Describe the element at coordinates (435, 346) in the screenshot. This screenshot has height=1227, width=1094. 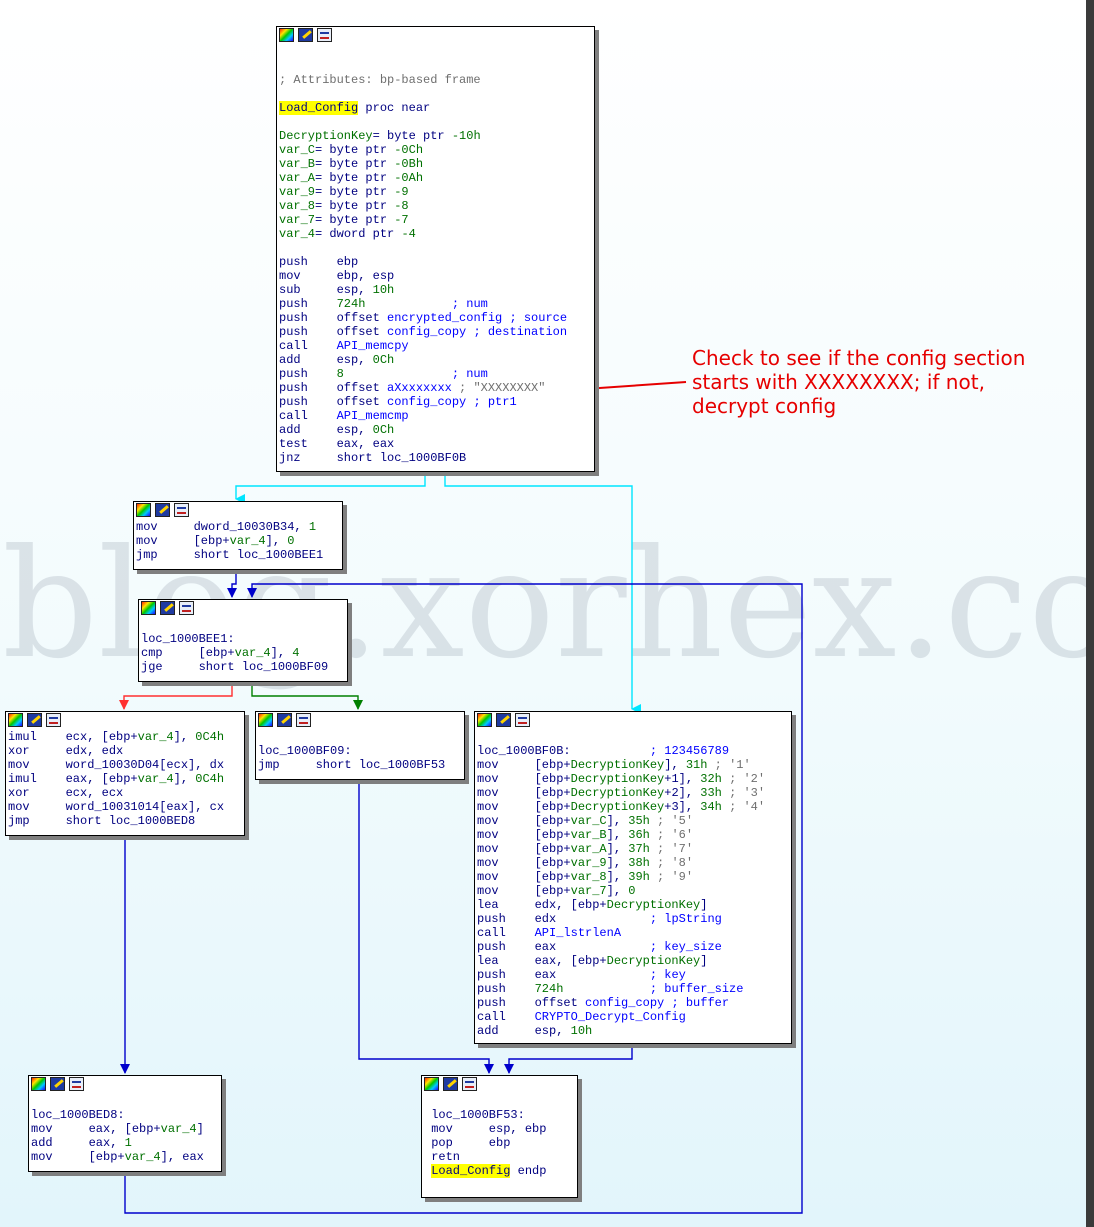
I see `asm-line: call API_memcpy` at that location.